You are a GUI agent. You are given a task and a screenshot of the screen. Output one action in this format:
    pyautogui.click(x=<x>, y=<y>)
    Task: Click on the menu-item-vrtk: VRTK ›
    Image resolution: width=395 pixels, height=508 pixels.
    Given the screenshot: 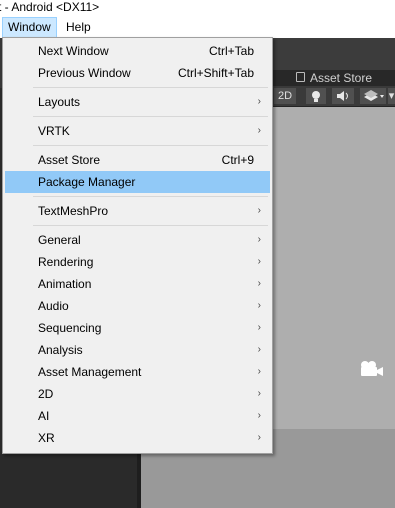 What is the action you would take?
    pyautogui.click(x=137, y=131)
    